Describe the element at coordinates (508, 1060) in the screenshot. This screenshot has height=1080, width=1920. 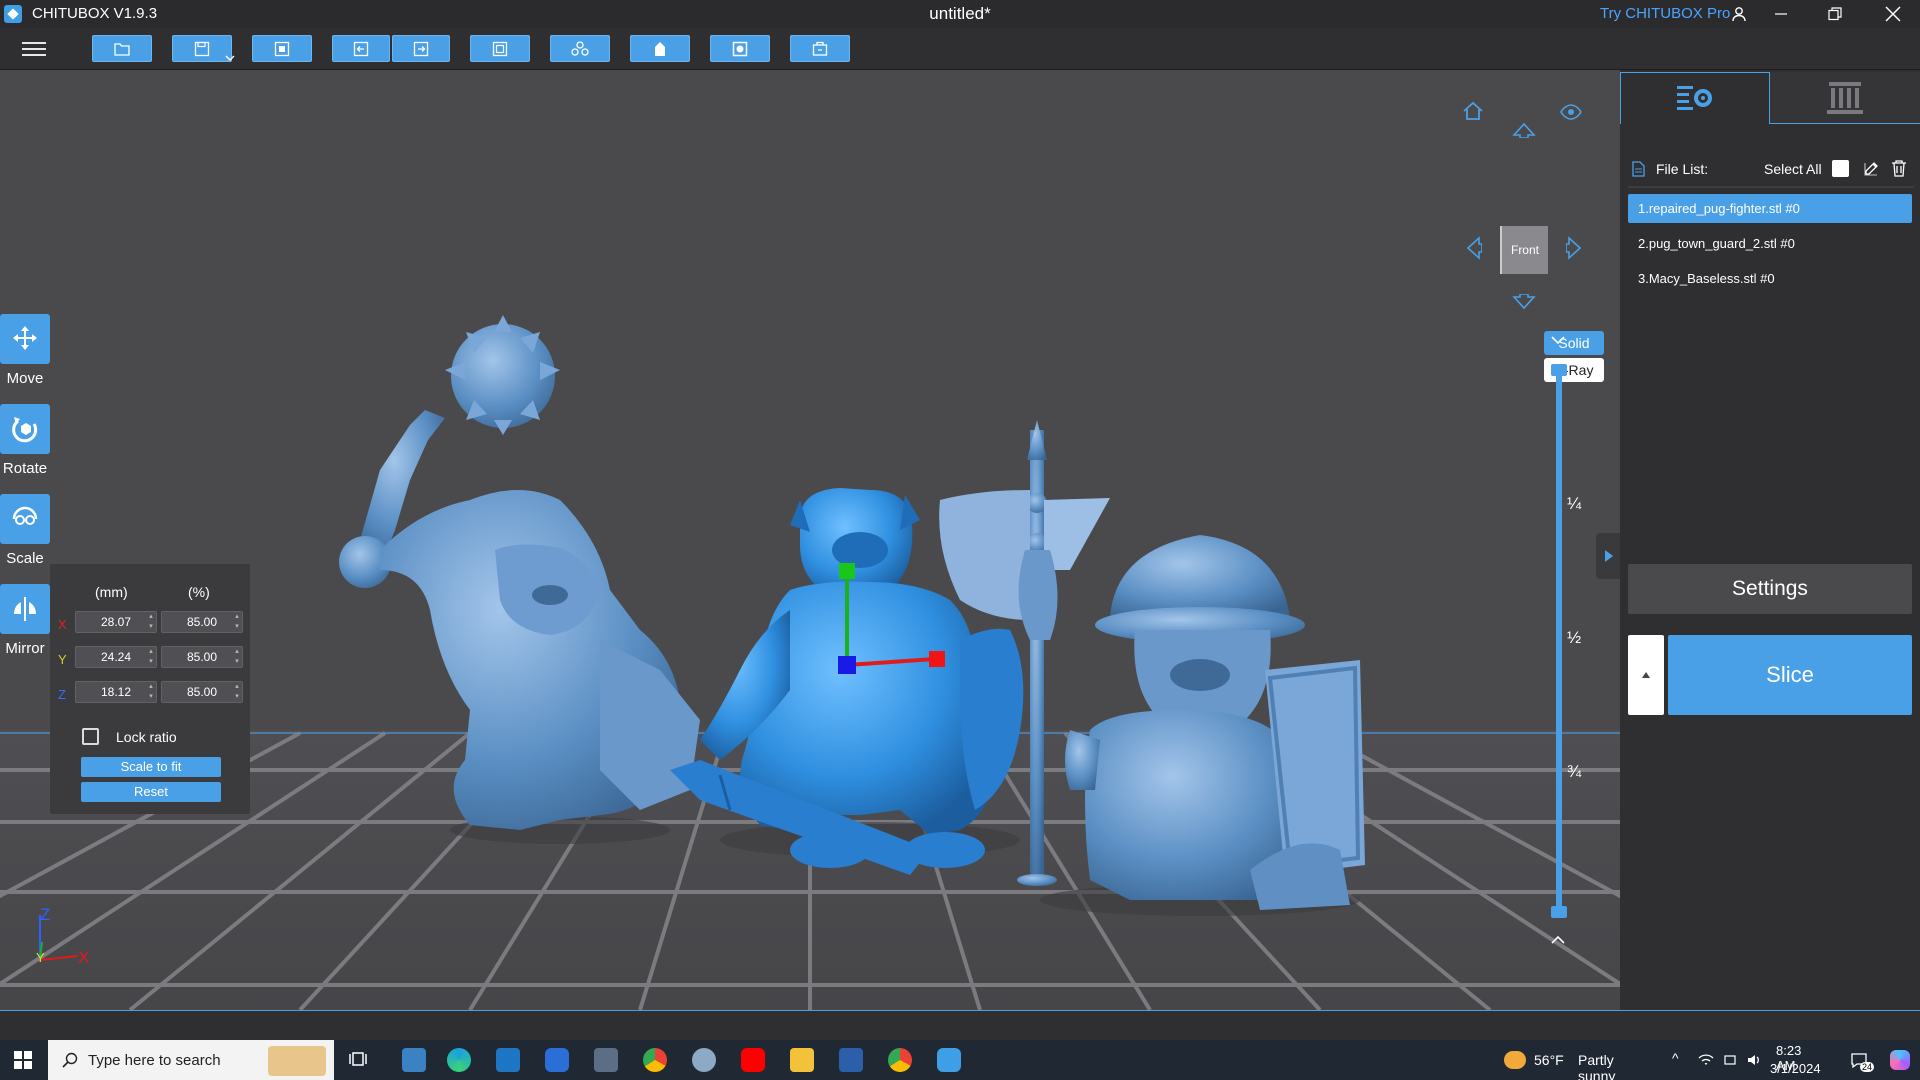
I see `mail-icon` at that location.